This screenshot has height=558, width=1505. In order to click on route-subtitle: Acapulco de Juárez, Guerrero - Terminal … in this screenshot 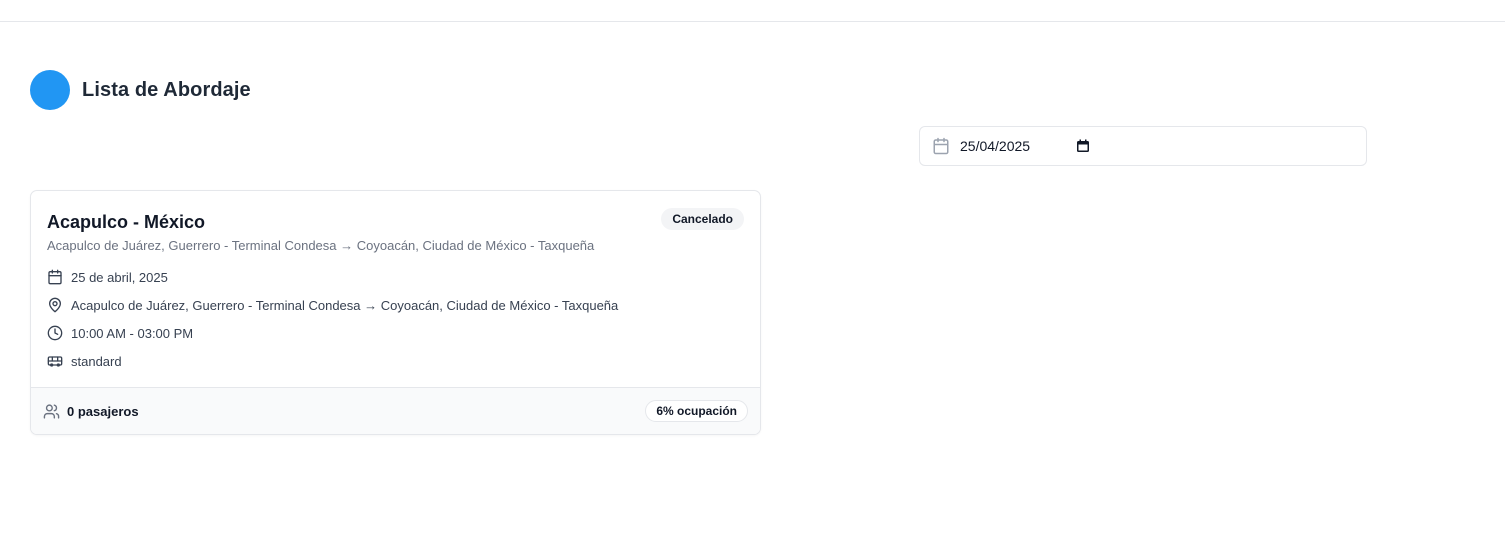, I will do `click(321, 245)`.